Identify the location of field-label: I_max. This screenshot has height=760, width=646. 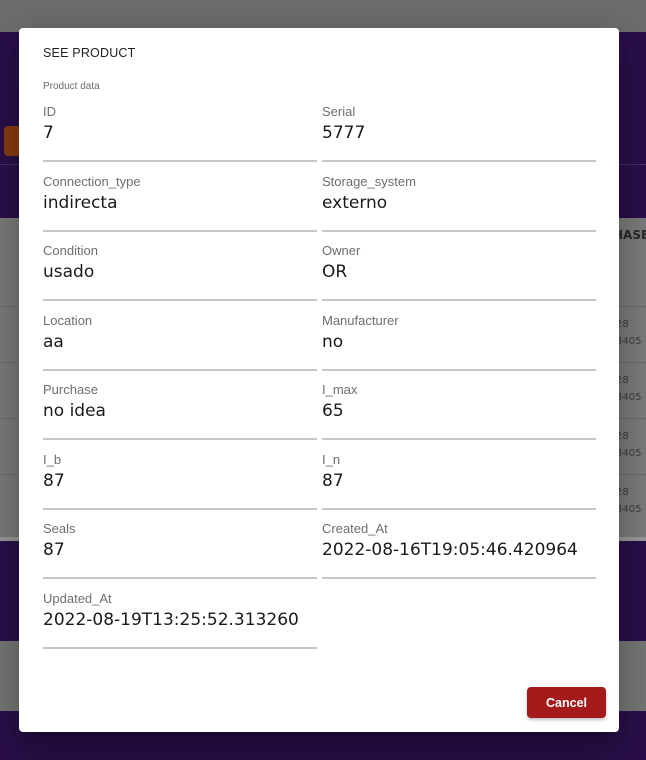
(340, 389).